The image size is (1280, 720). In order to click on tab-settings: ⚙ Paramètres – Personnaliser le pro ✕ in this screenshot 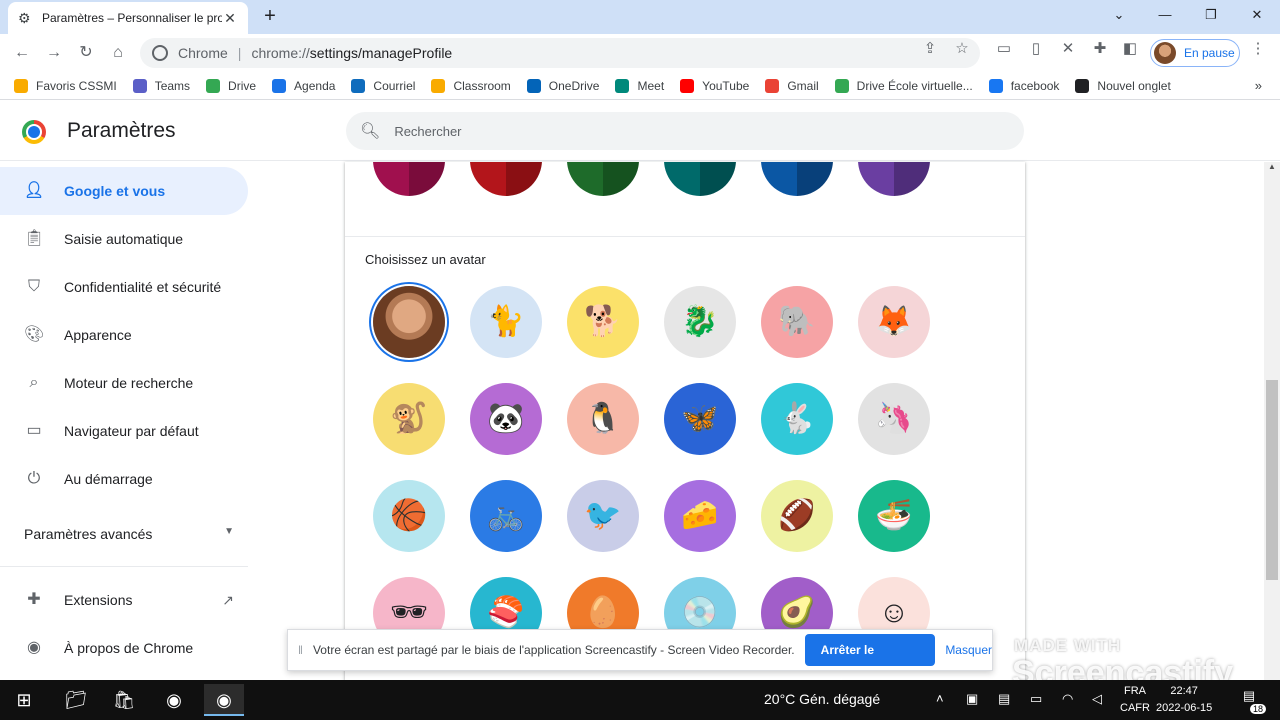, I will do `click(128, 18)`.